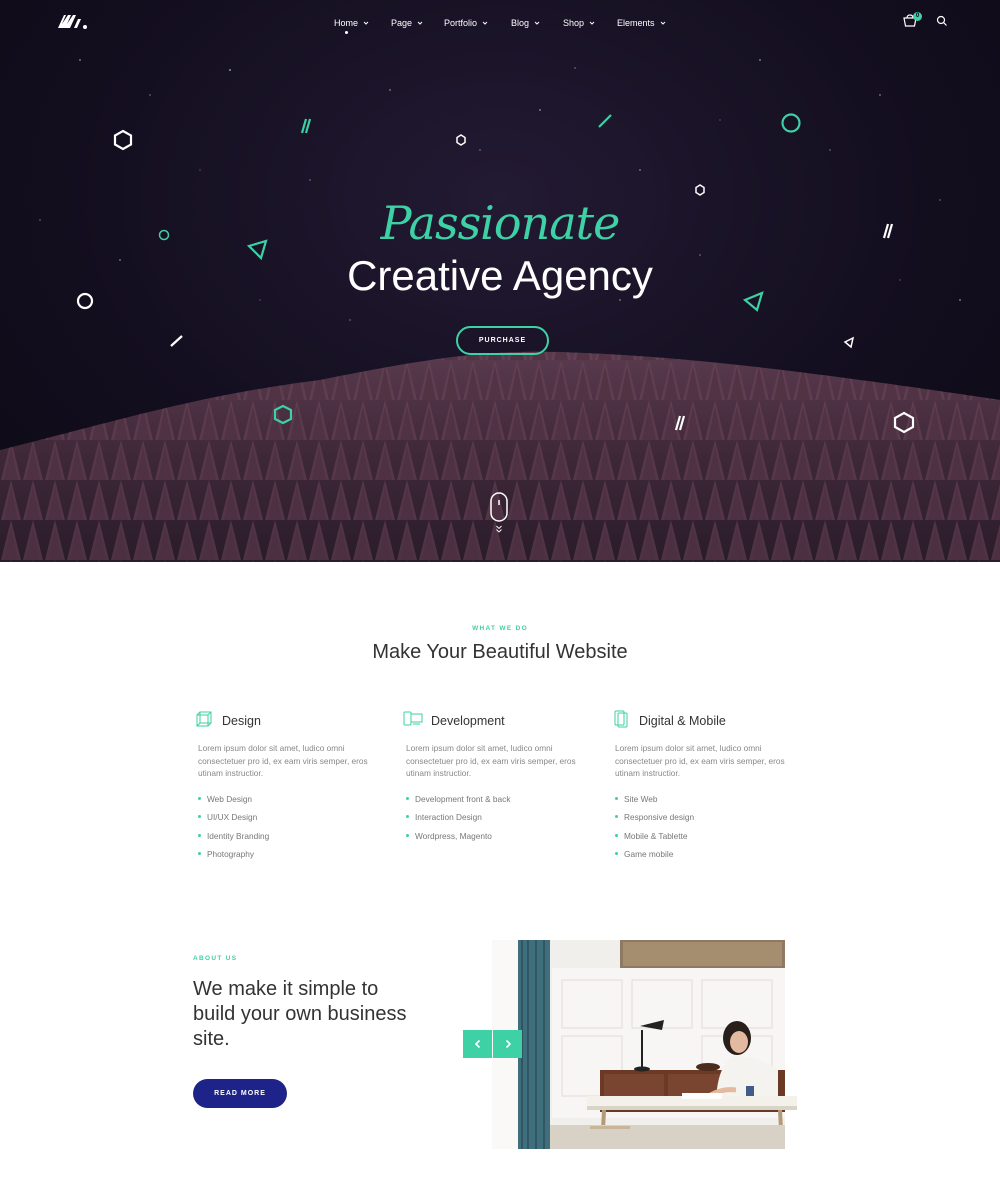 This screenshot has width=1000, height=1200. I want to click on service-title: Digital & Mobile, so click(682, 721).